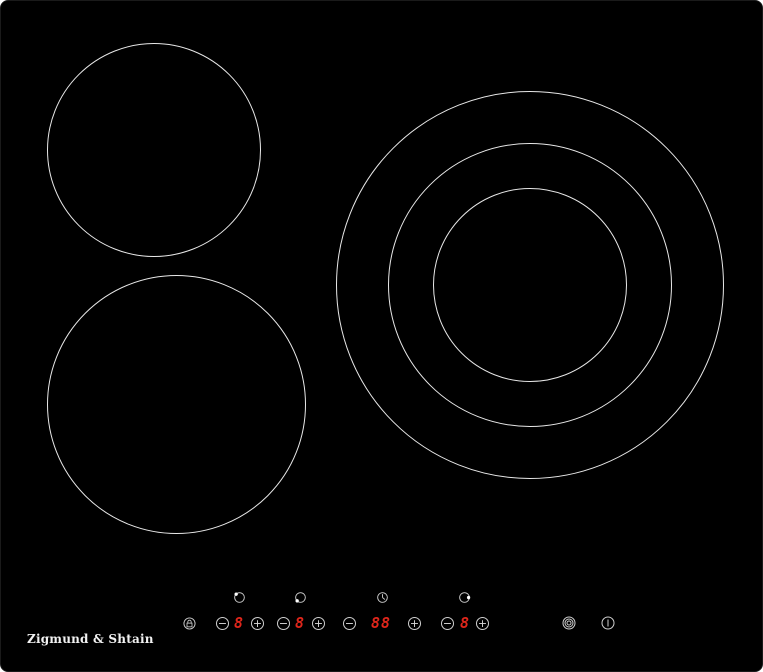 This screenshot has width=763, height=672. I want to click on zone-indicator-front-left-icon, so click(300, 597).